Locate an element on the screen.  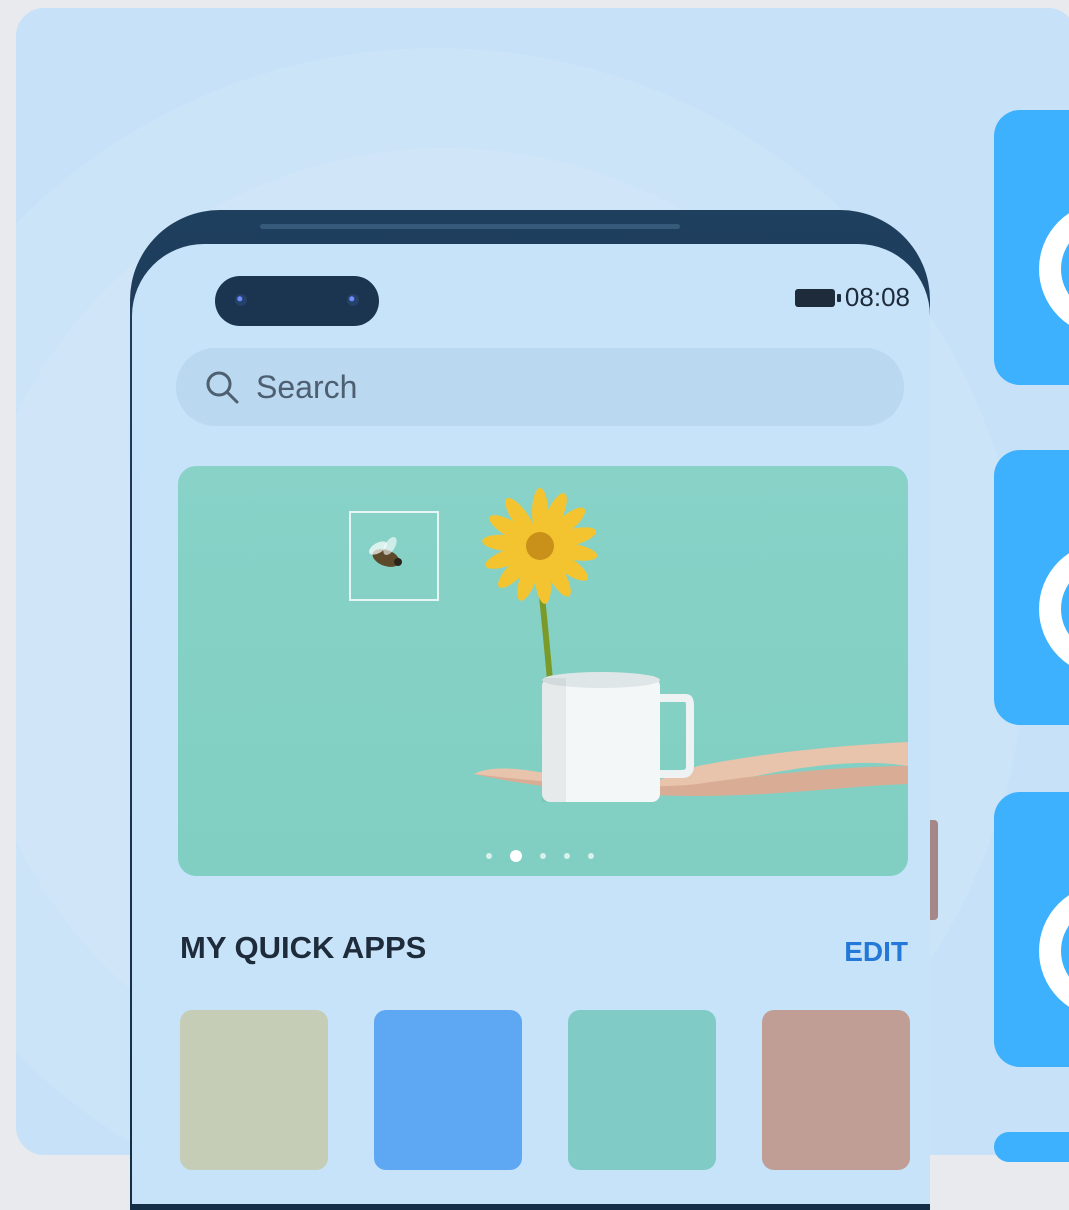
status-bar: 08:08 is located at coordinates (852, 297).